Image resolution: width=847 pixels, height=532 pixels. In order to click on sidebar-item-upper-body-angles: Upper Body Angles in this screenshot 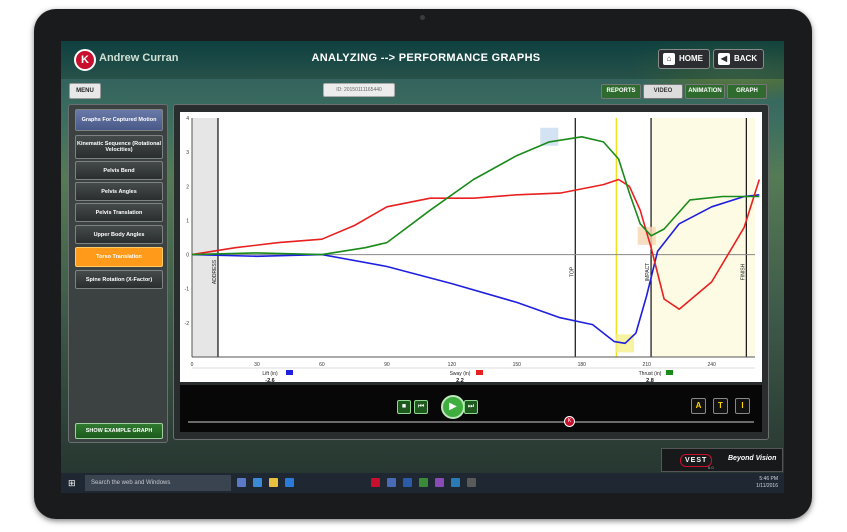, I will do `click(119, 234)`.